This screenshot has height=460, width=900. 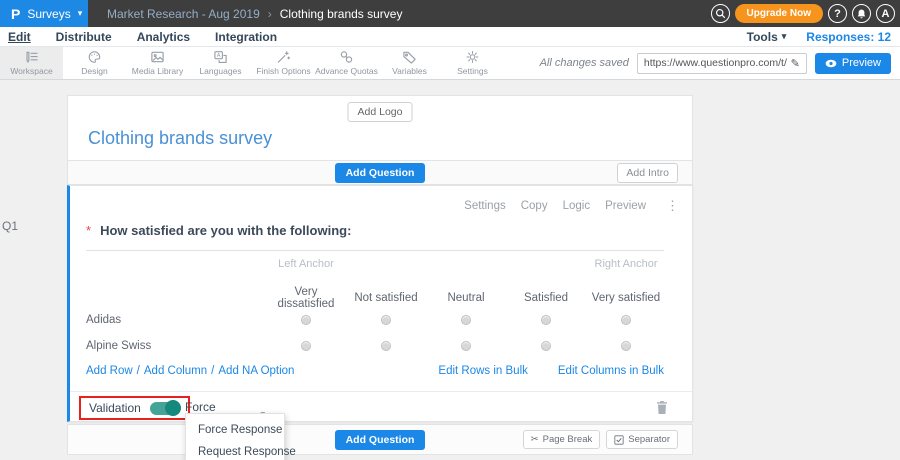 What do you see at coordinates (157, 57) in the screenshot?
I see `image-icon` at bounding box center [157, 57].